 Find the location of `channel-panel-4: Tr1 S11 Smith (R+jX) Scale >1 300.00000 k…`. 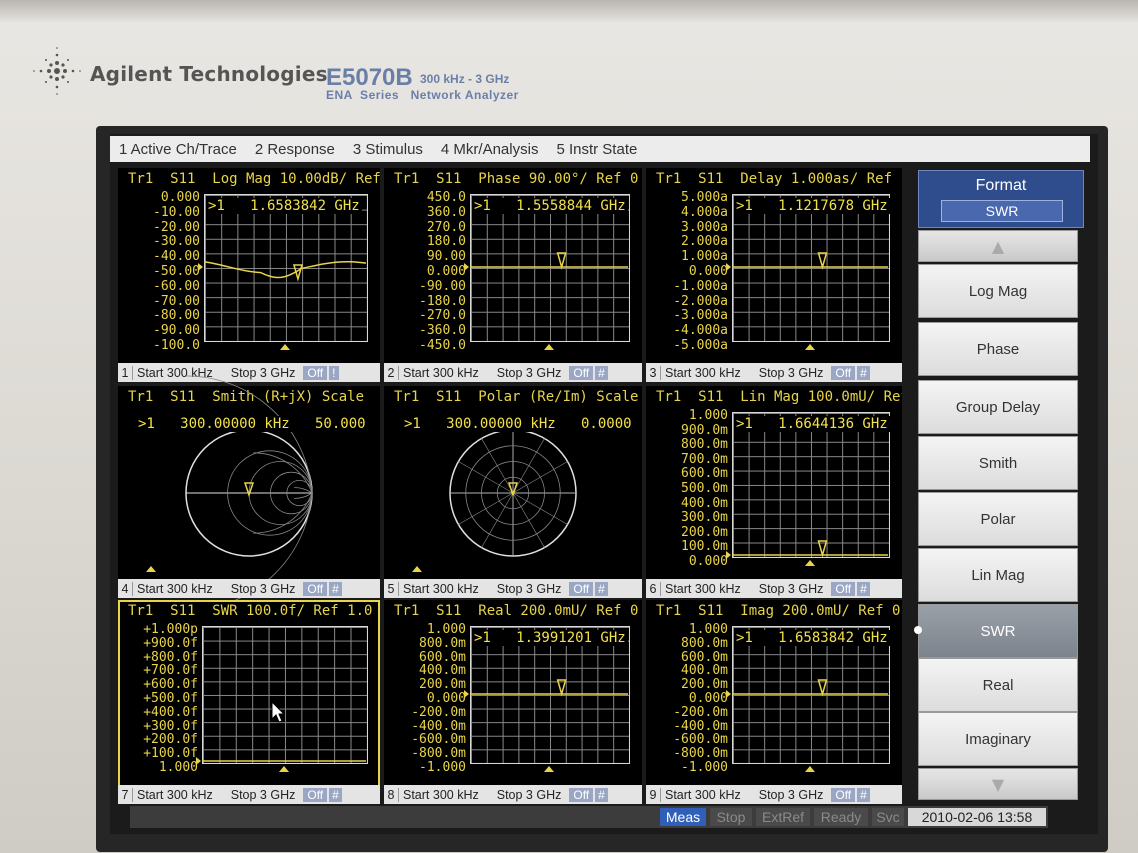

channel-panel-4: Tr1 S11 Smith (R+jX) Scale >1 300.00000 k… is located at coordinates (249, 493).